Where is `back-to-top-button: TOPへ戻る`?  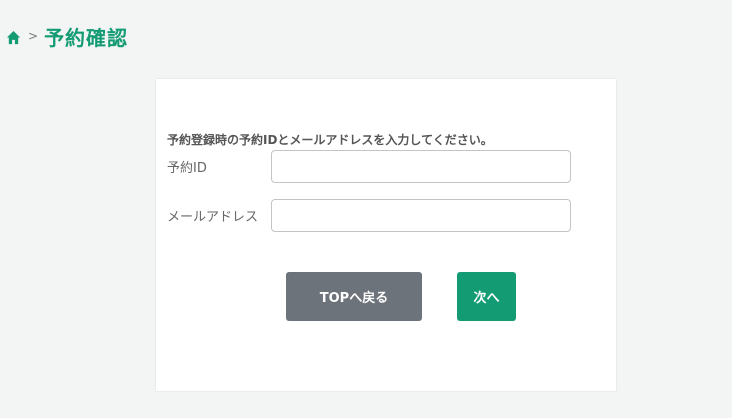 back-to-top-button: TOPへ戻る is located at coordinates (354, 296).